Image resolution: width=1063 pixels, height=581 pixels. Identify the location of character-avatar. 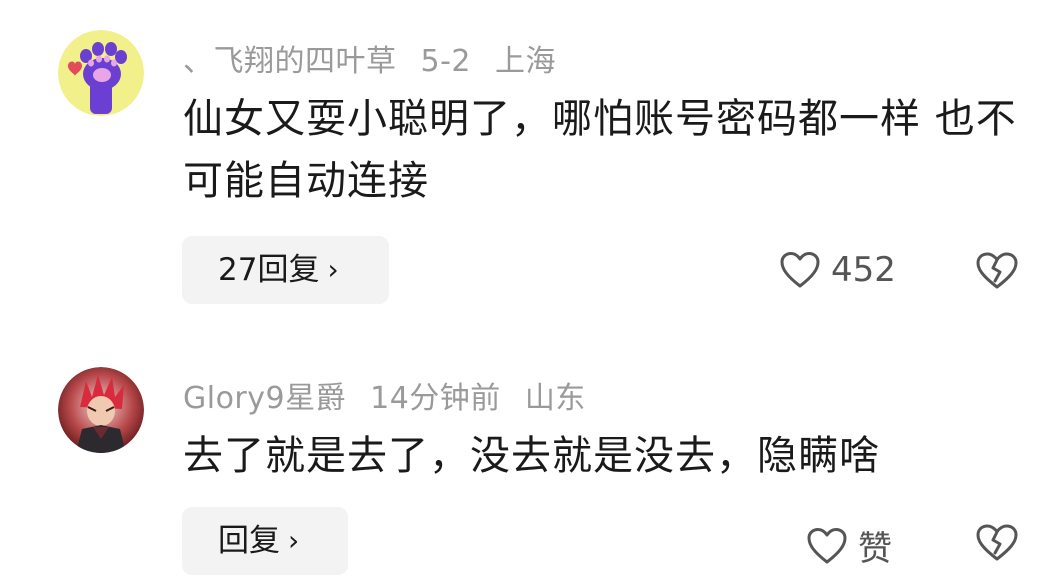
(101, 410).